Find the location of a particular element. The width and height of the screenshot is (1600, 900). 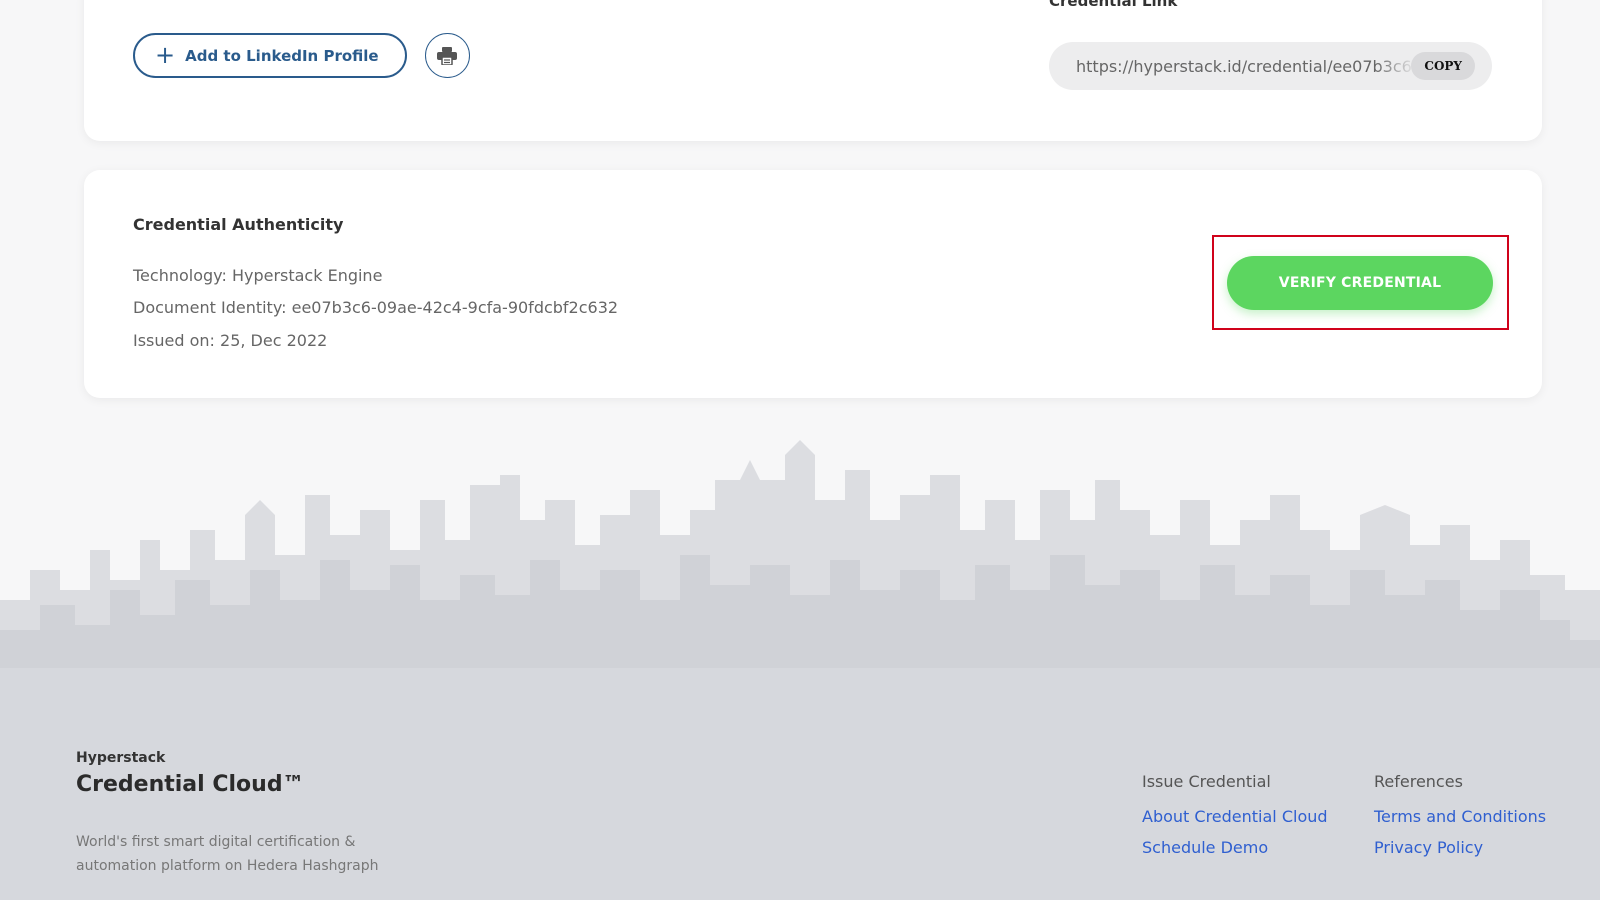

copy-button: COPY is located at coordinates (1443, 66).